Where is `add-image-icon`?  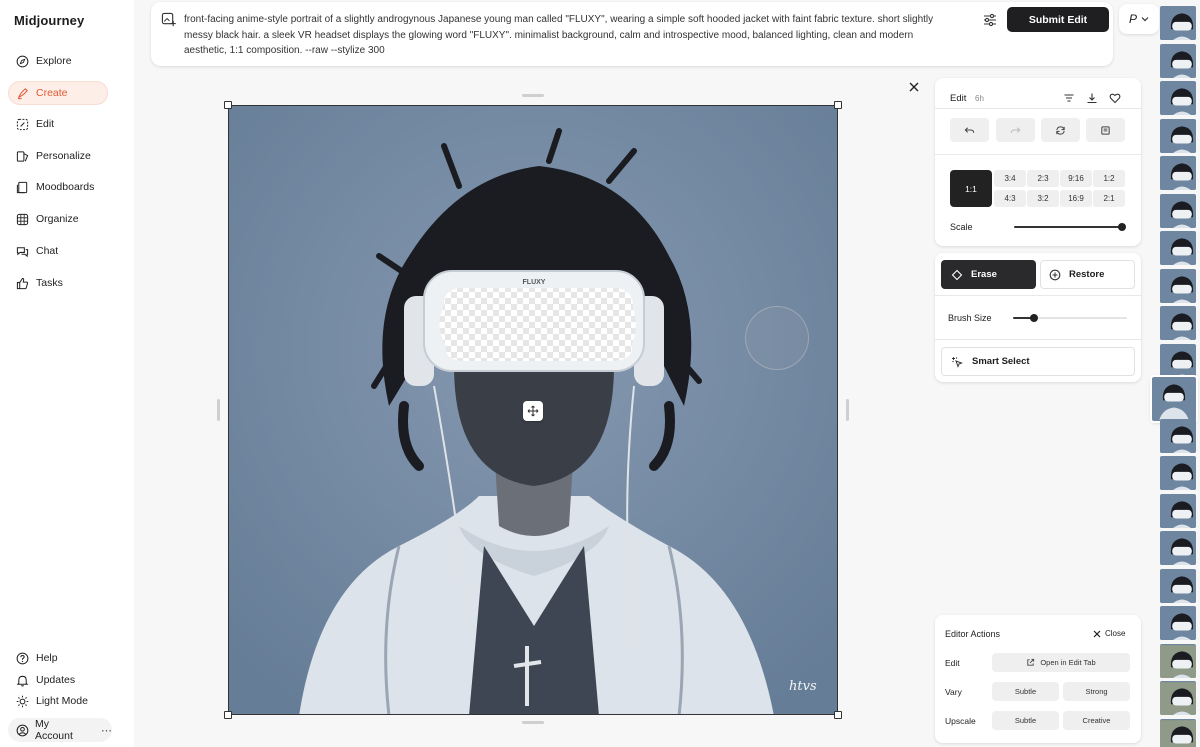
add-image-icon is located at coordinates (168, 19).